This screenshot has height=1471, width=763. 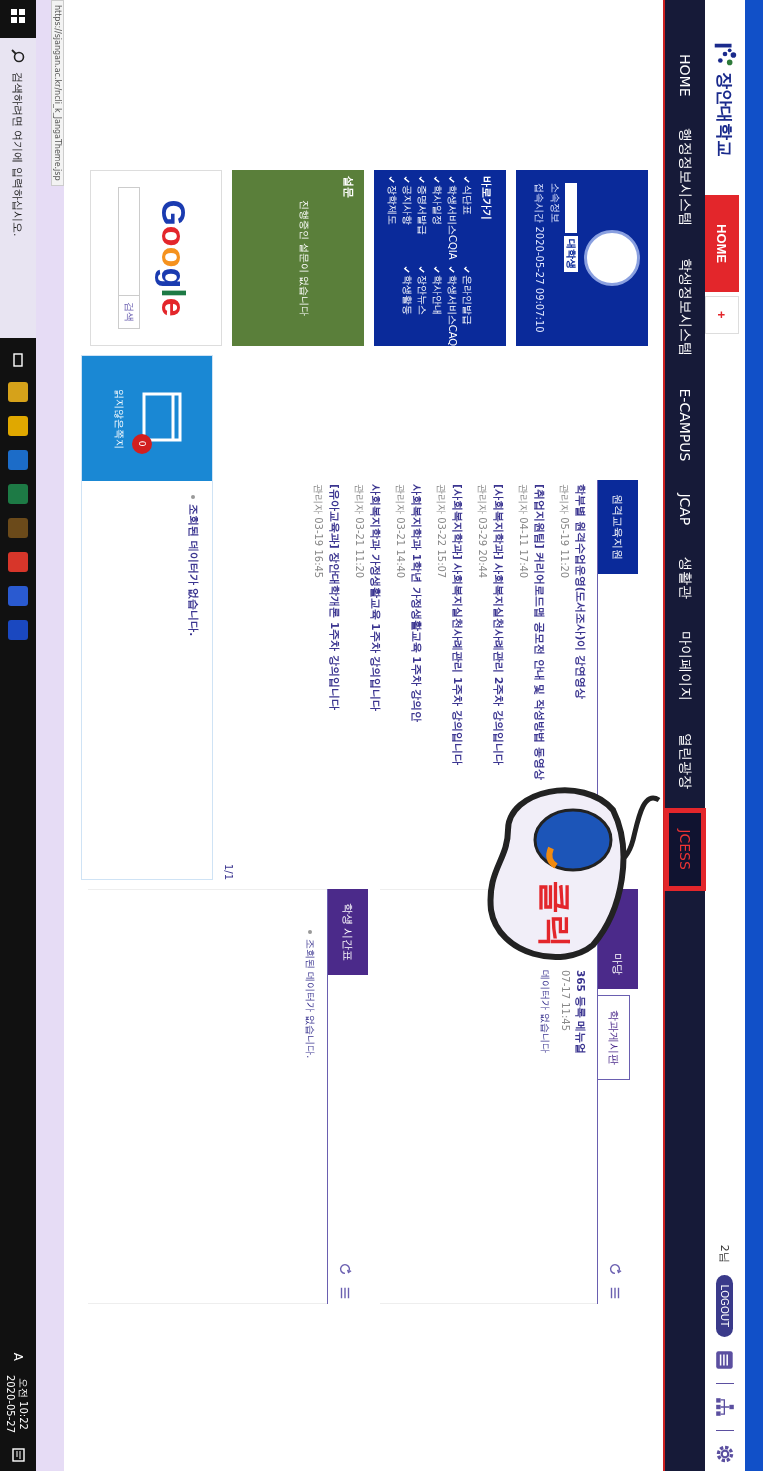 What do you see at coordinates (457, 624) in the screenshot?
I see `post-link: [사회복지학과] 사회복지실천사례관리 1주차 강의입니다` at bounding box center [457, 624].